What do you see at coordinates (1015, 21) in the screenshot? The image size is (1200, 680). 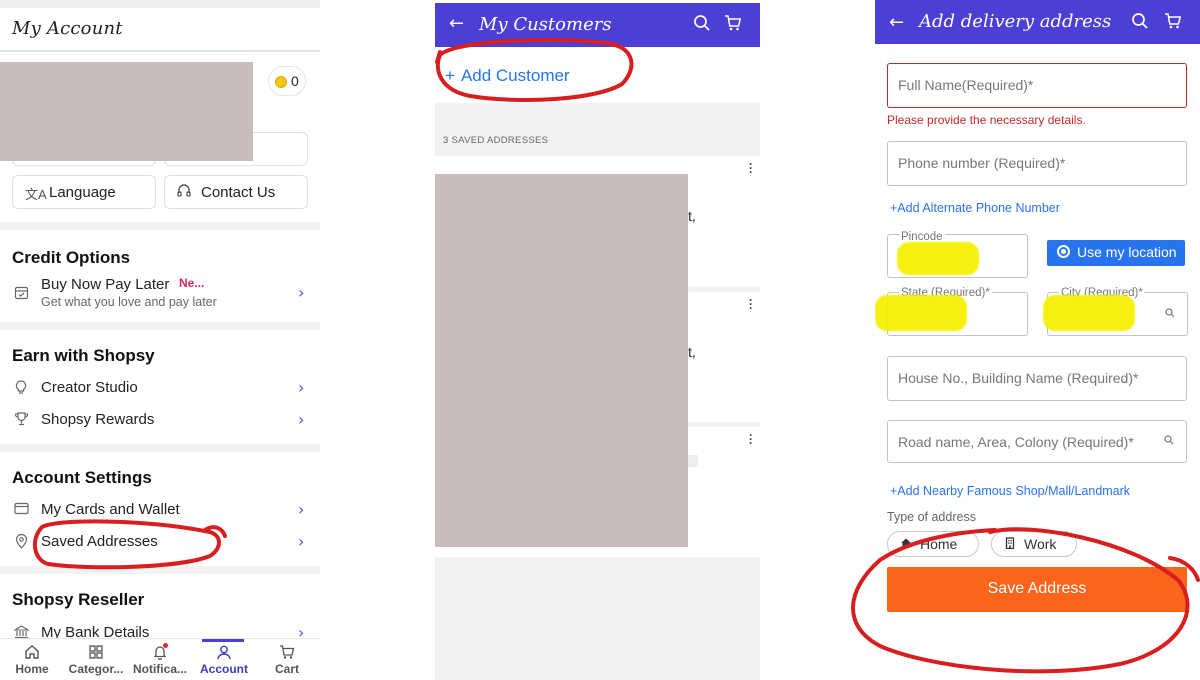 I see `page-title: Add delivery address` at bounding box center [1015, 21].